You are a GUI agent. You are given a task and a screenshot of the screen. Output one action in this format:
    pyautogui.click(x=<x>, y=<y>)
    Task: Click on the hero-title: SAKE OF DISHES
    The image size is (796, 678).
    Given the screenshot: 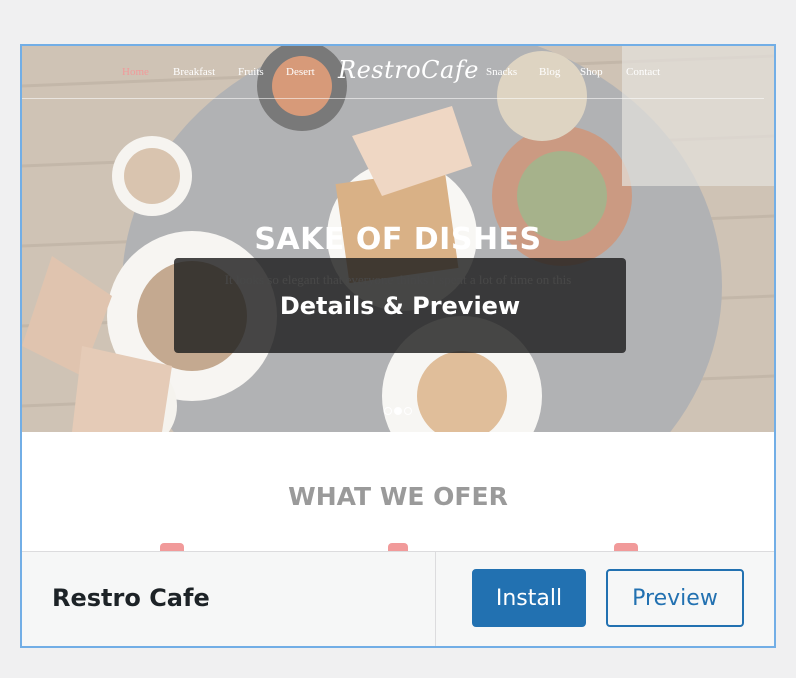 What is the action you would take?
    pyautogui.click(x=398, y=239)
    